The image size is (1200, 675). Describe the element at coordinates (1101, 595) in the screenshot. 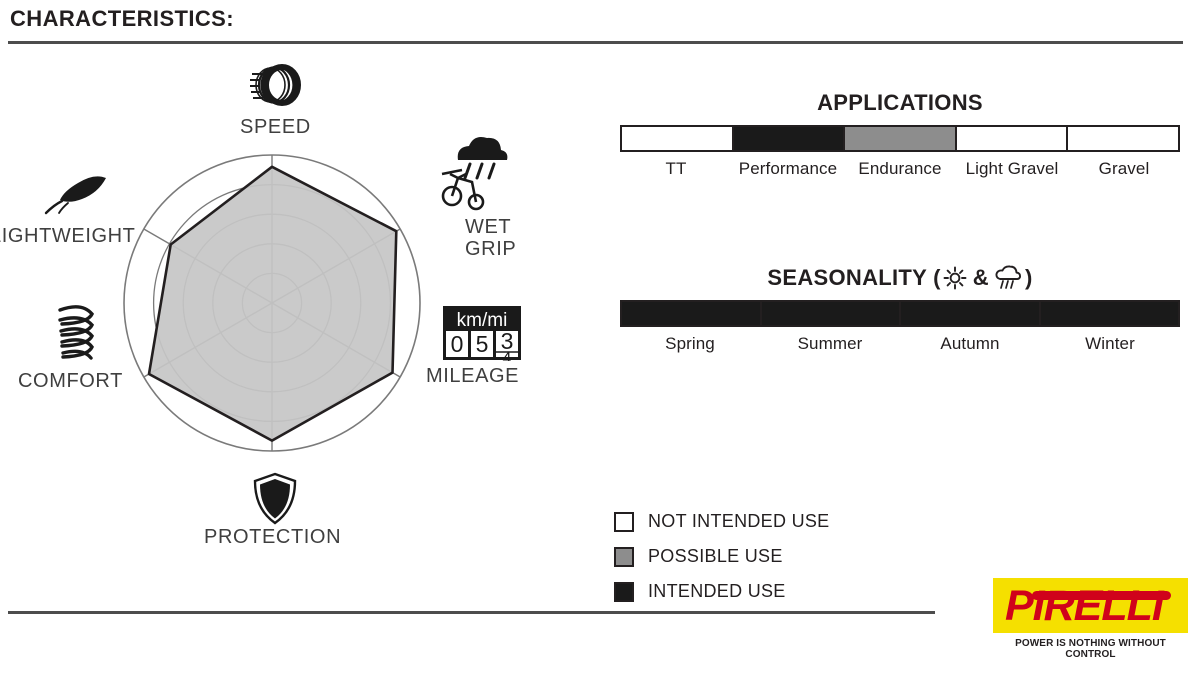

I see `pirelli-logo-bar` at that location.